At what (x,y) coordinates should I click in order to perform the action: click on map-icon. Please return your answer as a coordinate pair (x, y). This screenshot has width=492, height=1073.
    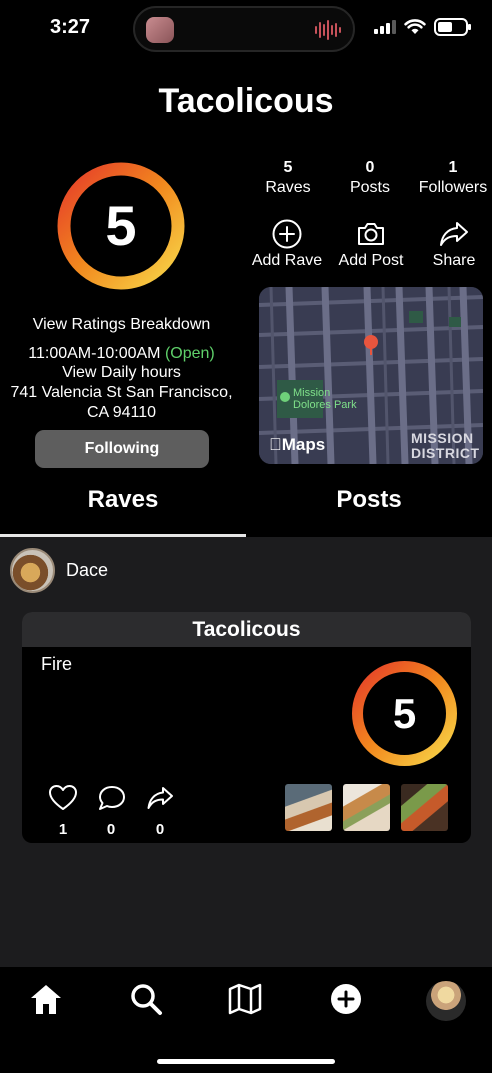
    Looking at the image, I should click on (245, 999).